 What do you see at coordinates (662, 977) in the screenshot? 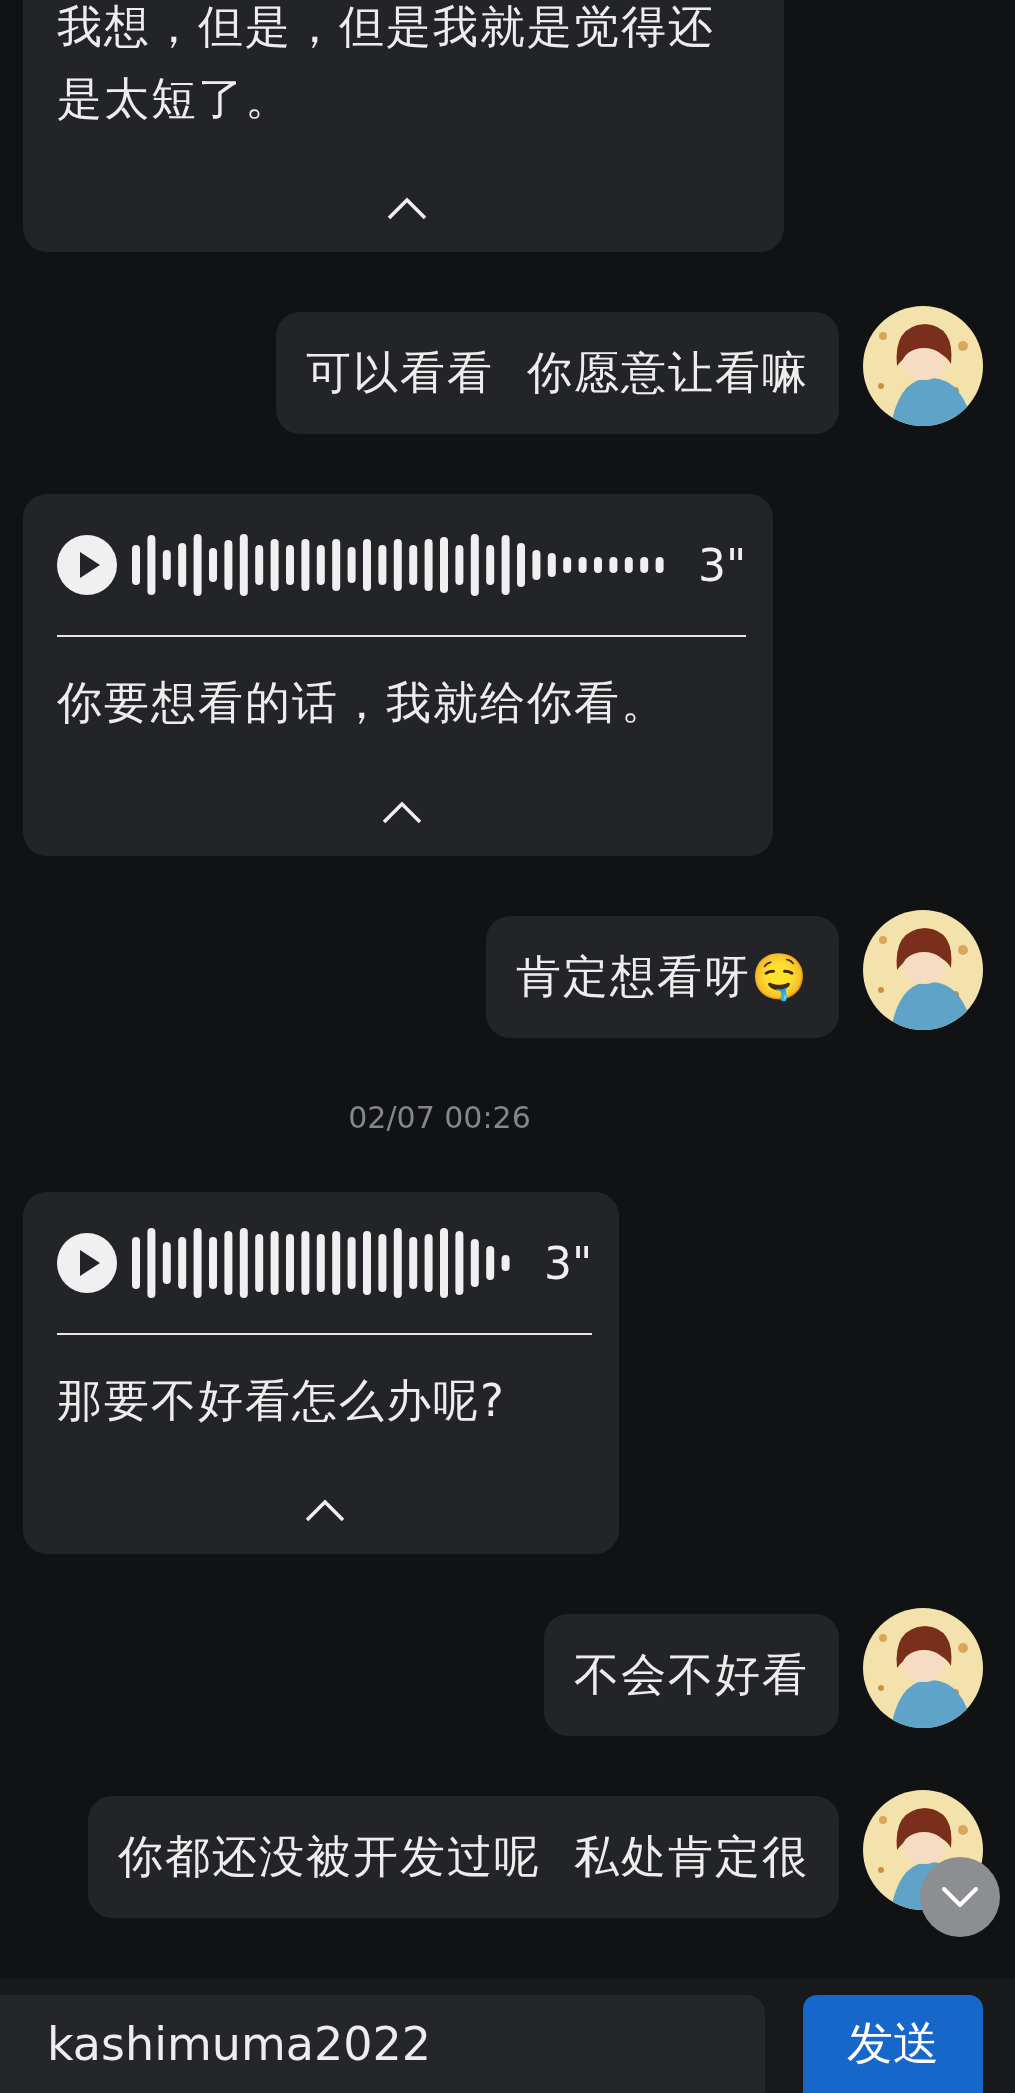
I see `message-text: 肯定想看呀🤤` at bounding box center [662, 977].